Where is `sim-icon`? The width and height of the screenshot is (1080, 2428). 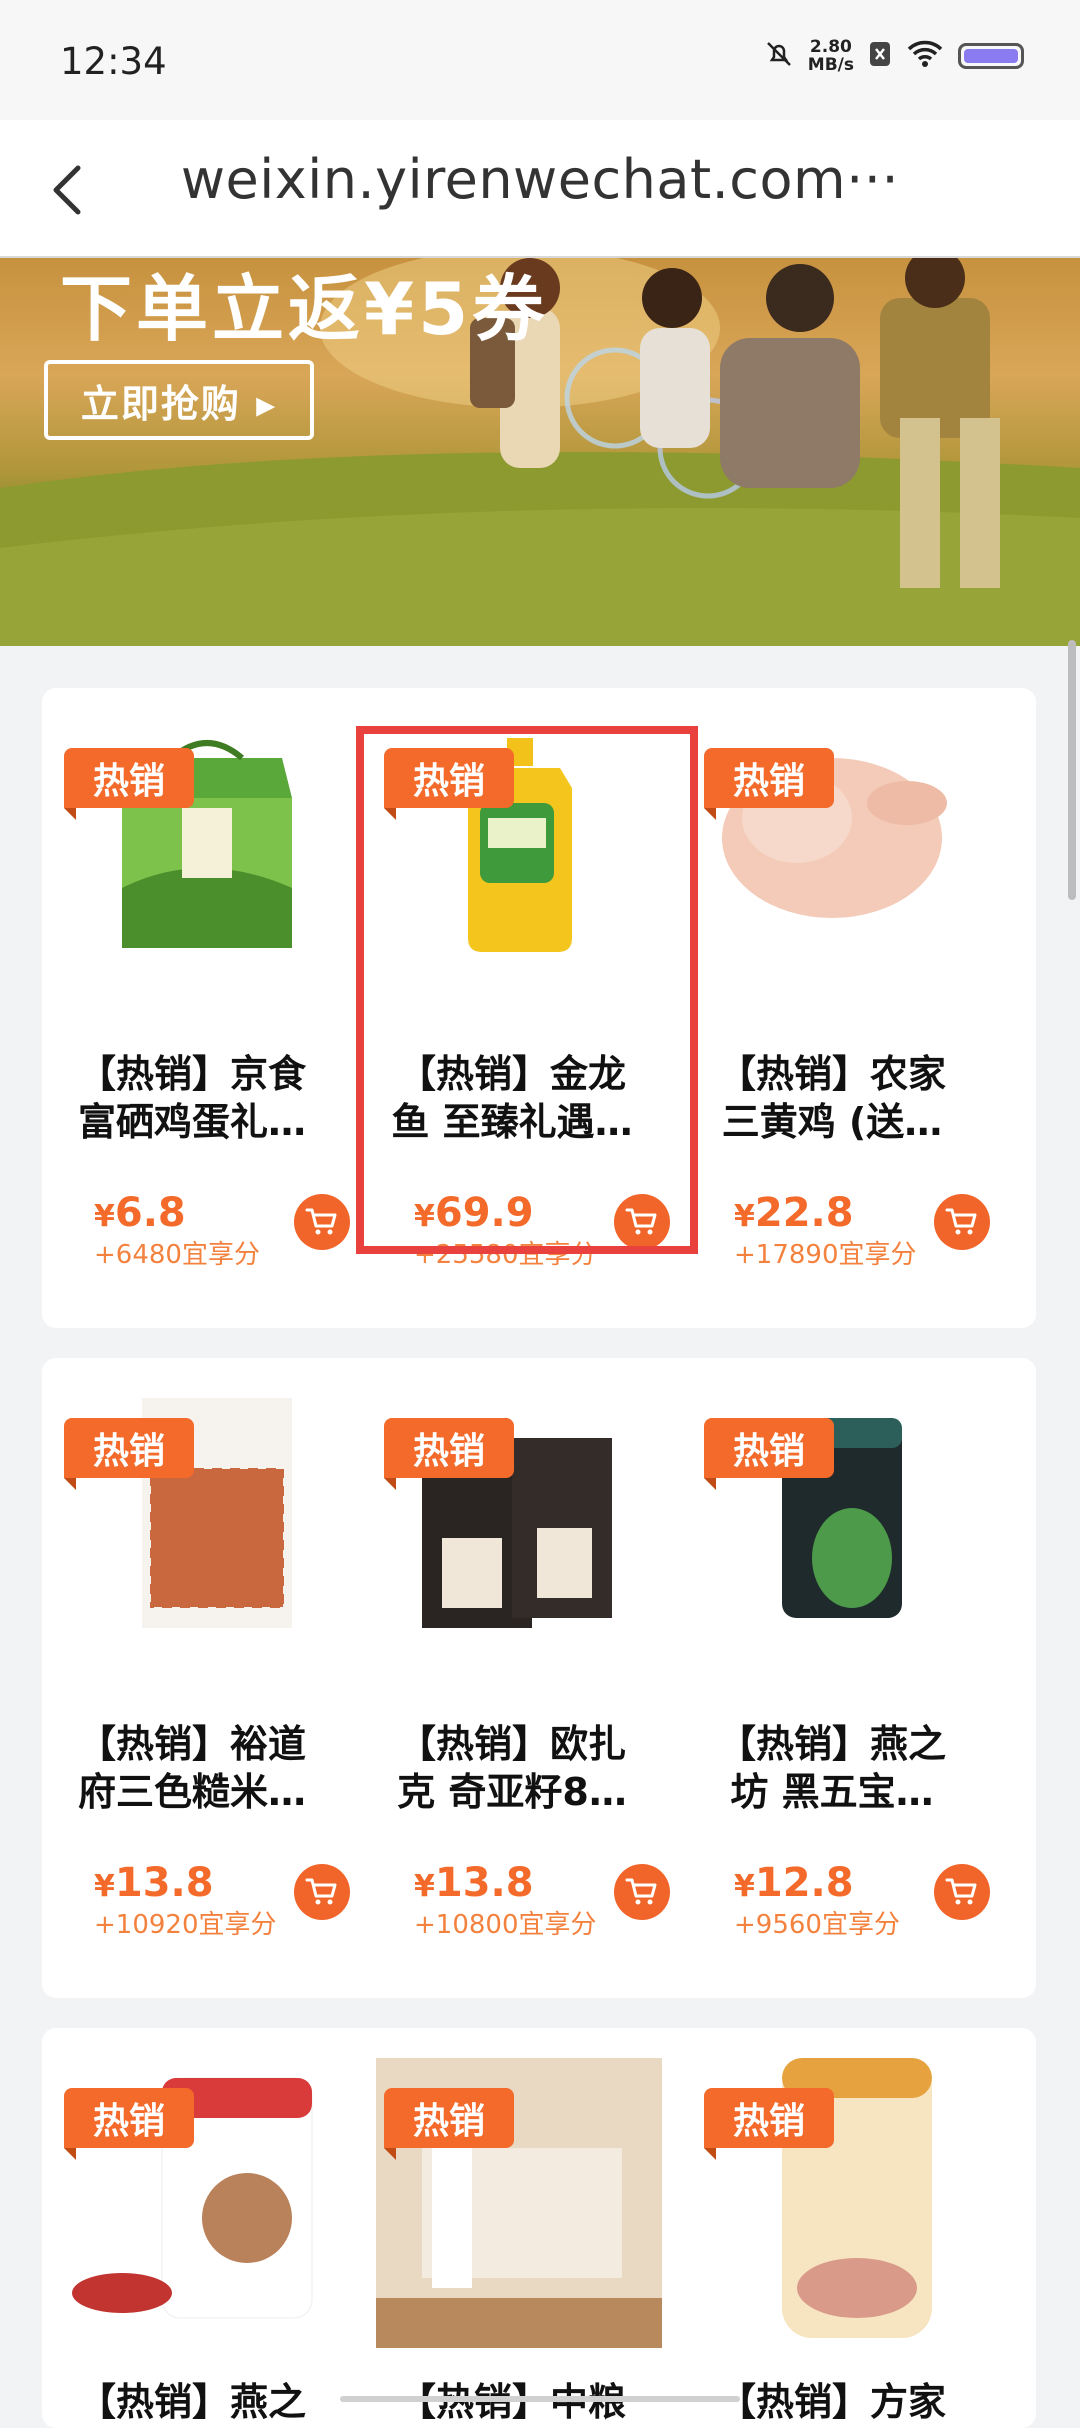
sim-icon is located at coordinates (880, 56).